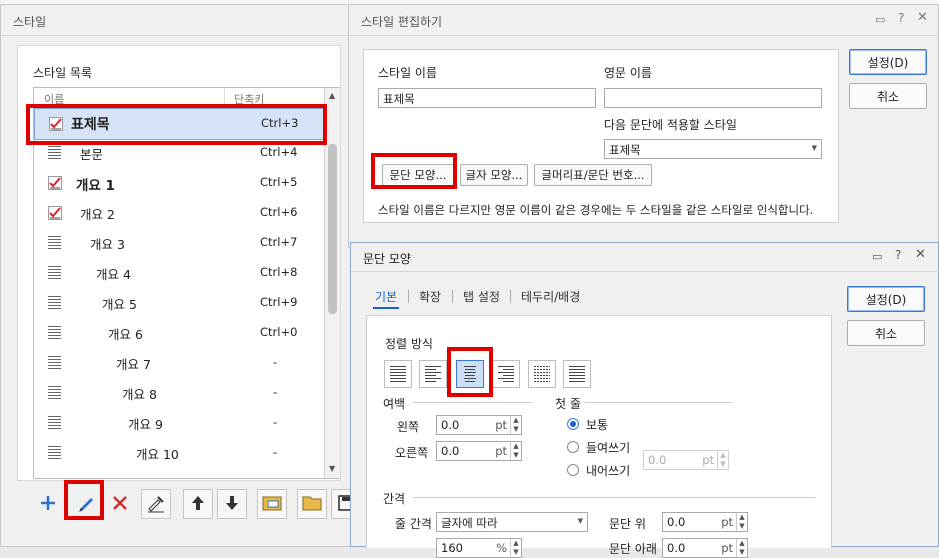 This screenshot has height=558, width=939. Describe the element at coordinates (479, 425) in the screenshot. I see `left-margin-input: 0.0 pt ▲ ▼` at that location.